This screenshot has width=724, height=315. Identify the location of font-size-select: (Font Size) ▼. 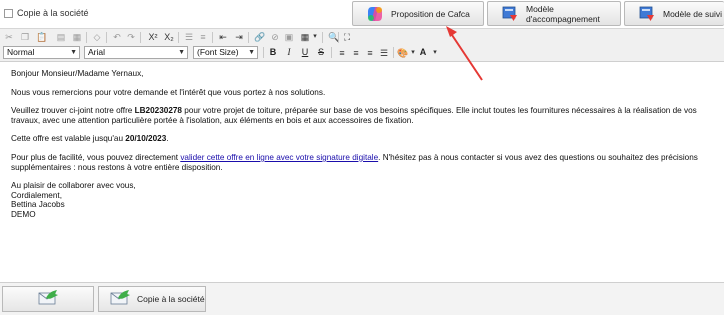
(225, 52).